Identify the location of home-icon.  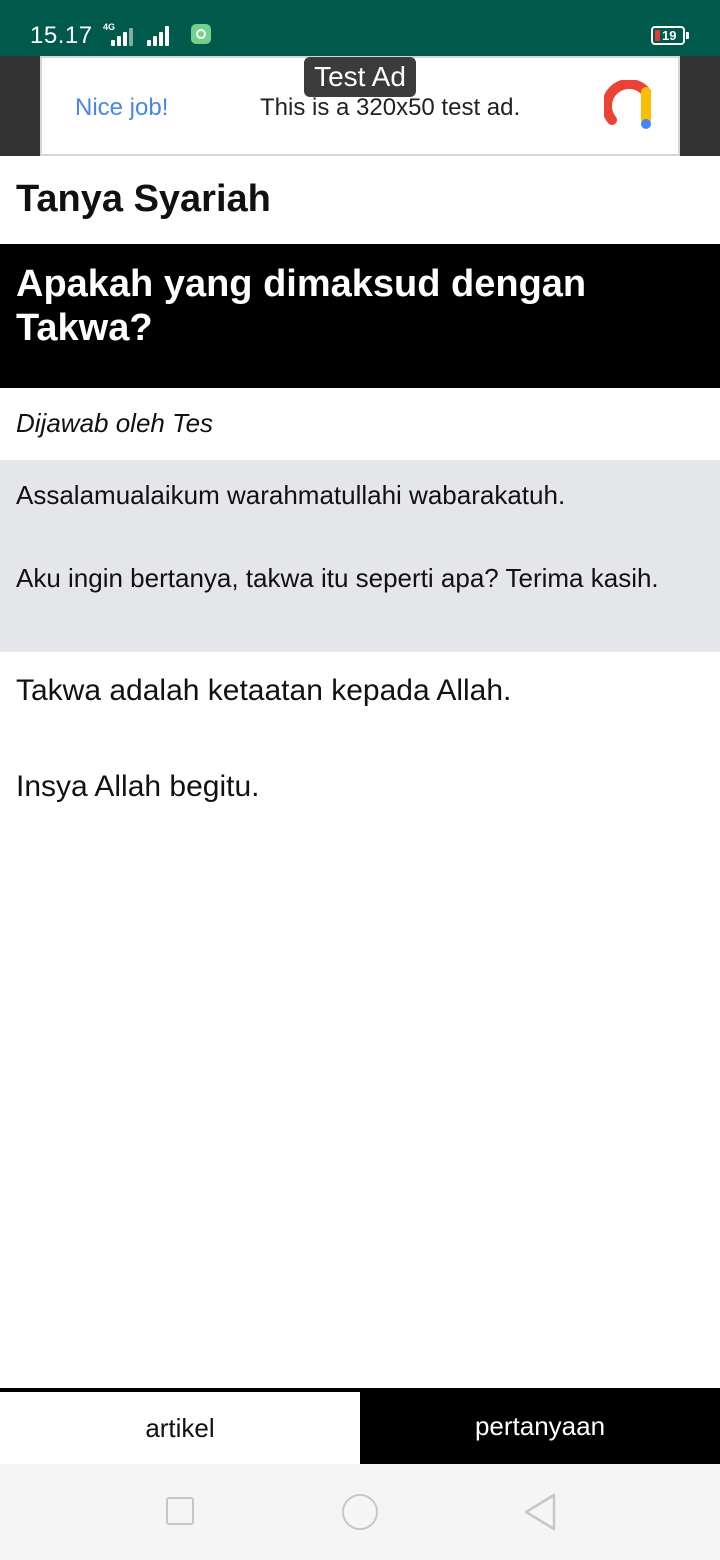
(360, 1512).